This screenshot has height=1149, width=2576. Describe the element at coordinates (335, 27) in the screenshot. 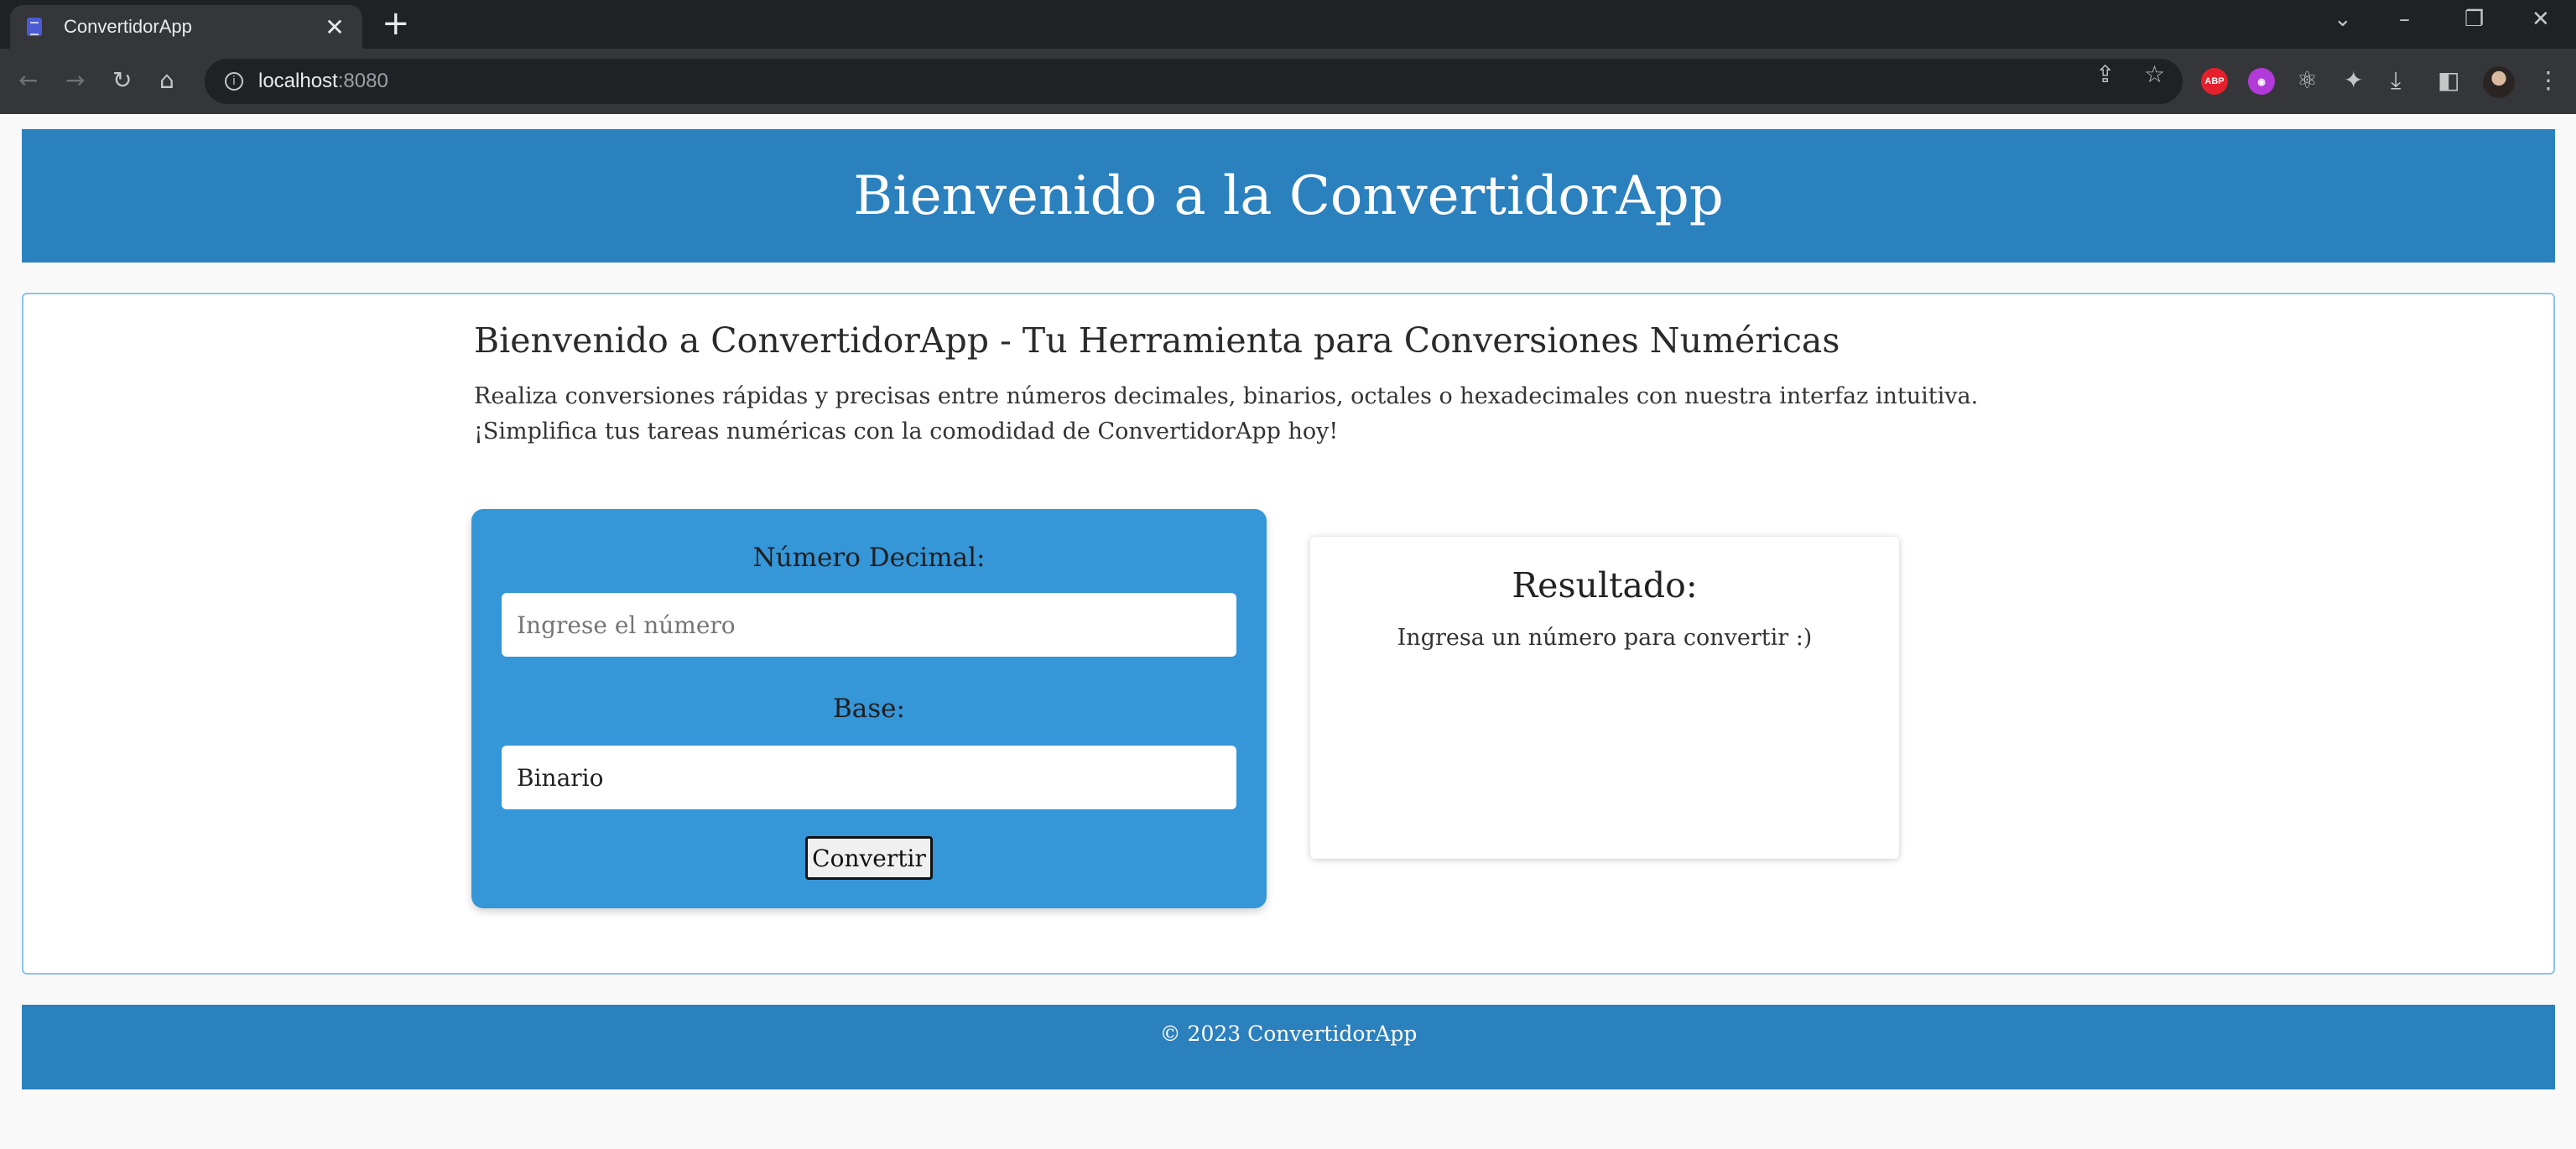

I see `tab-close-icon: ✕` at that location.